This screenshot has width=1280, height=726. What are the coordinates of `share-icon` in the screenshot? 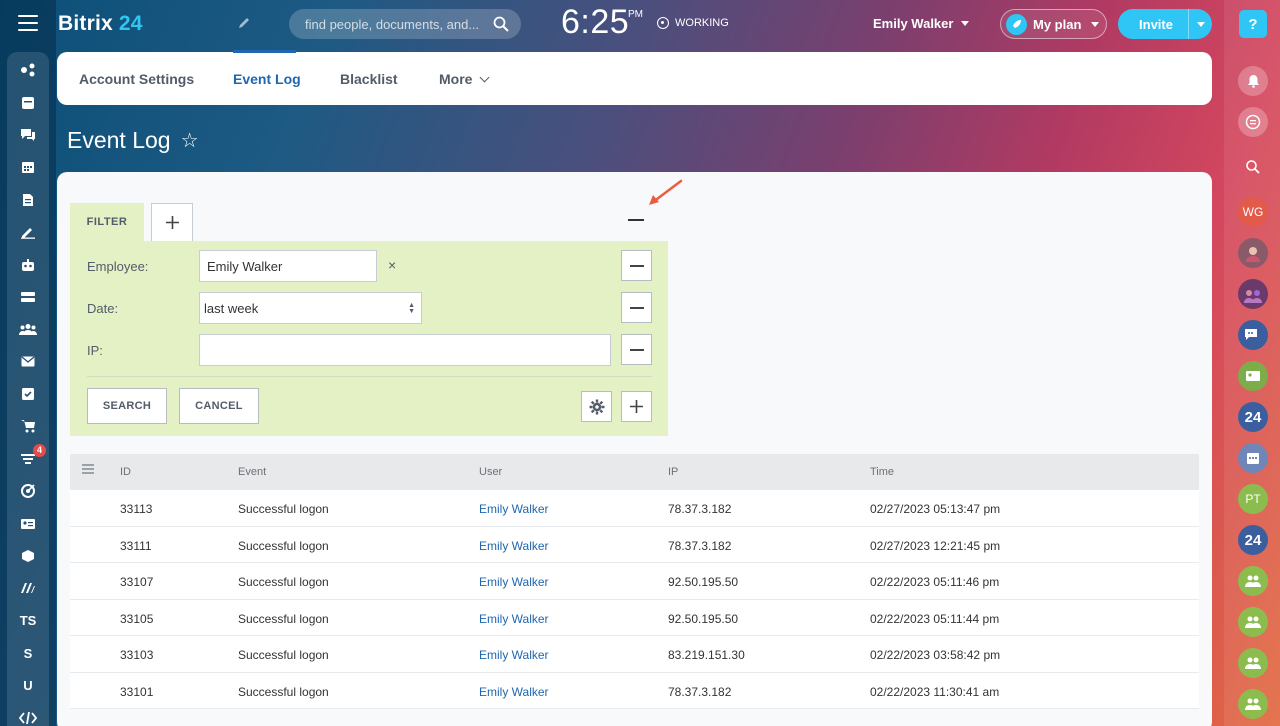 It's located at (28, 70).